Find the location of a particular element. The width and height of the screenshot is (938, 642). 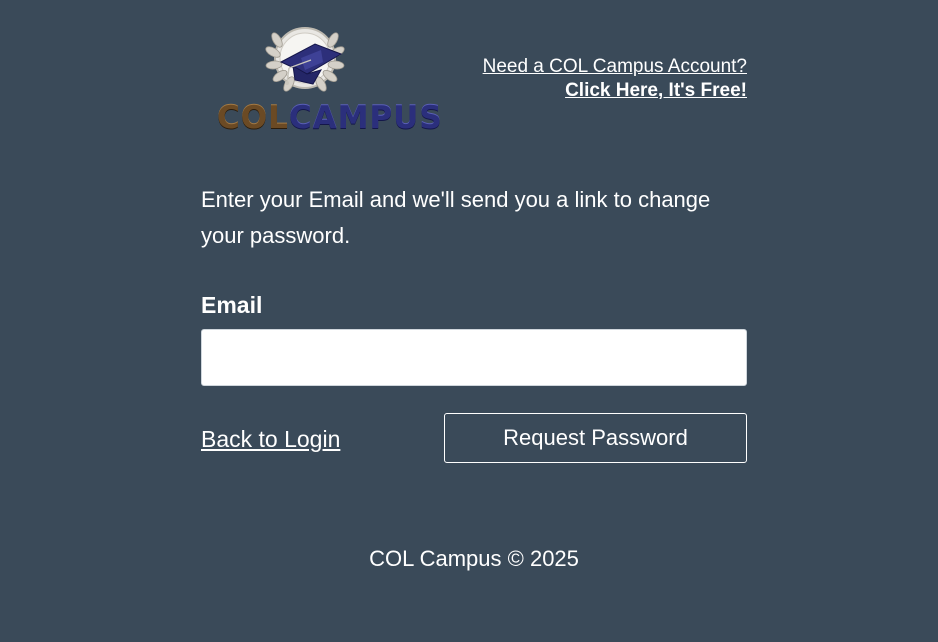

colcampus-logo: COLCAMPUS is located at coordinates (329, 78).